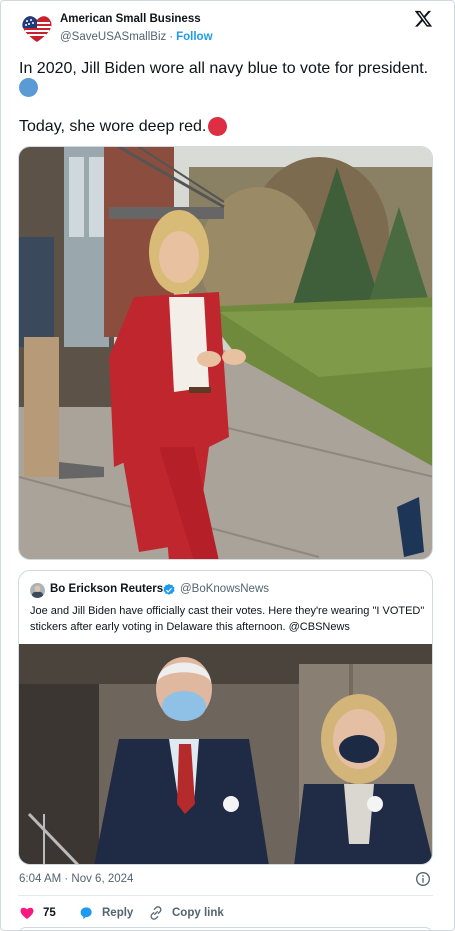 The height and width of the screenshot is (931, 455). I want to click on reply-button: Reply, so click(105, 913).